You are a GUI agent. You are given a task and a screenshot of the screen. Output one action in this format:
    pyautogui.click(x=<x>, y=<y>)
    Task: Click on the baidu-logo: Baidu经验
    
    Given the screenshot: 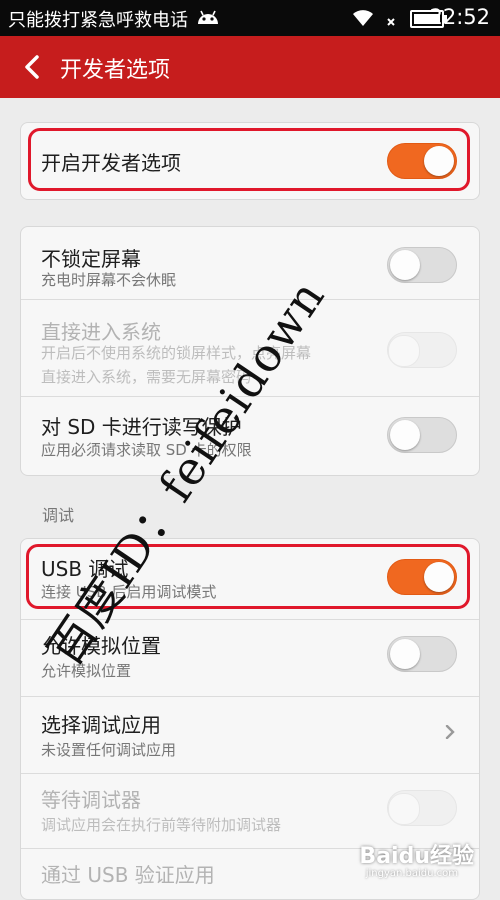 What is the action you would take?
    pyautogui.click(x=416, y=856)
    